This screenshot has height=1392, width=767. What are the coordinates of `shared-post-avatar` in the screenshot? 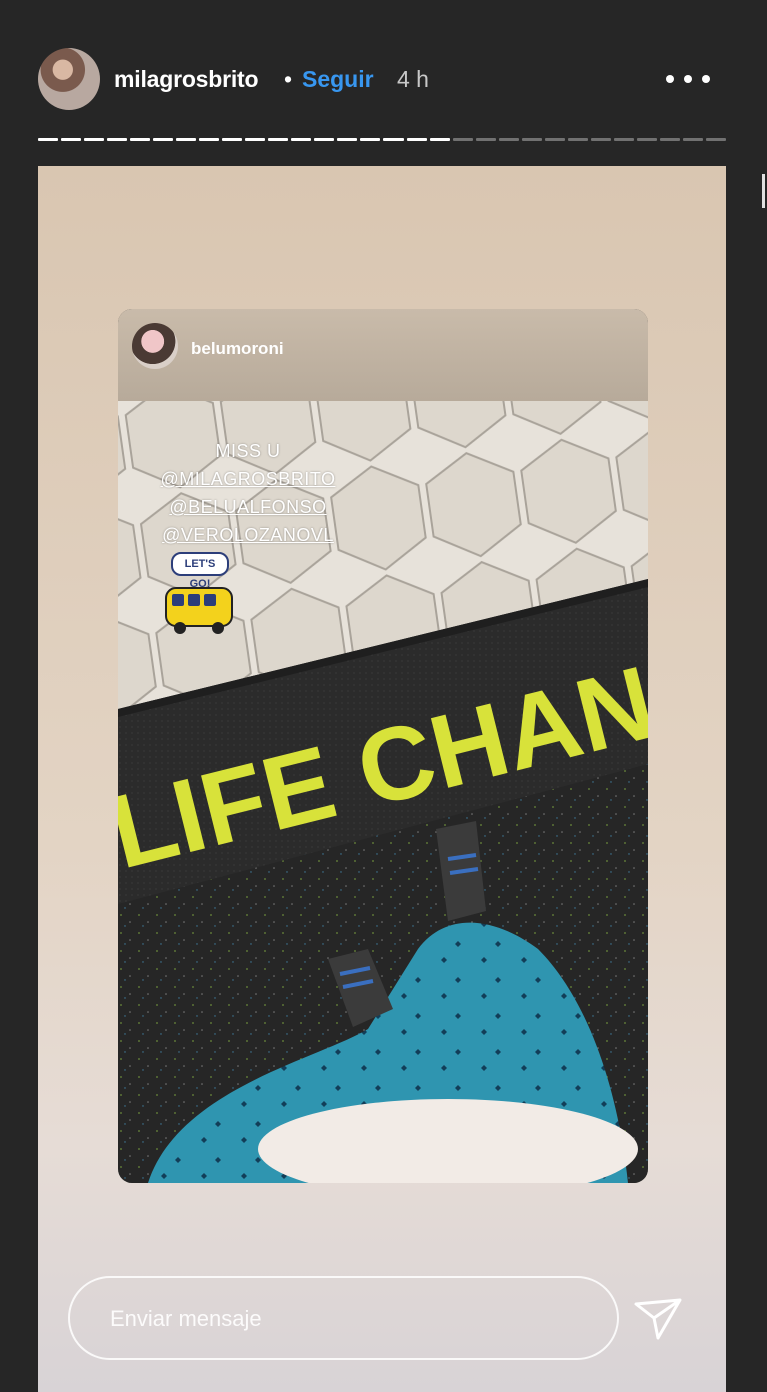 It's located at (155, 346).